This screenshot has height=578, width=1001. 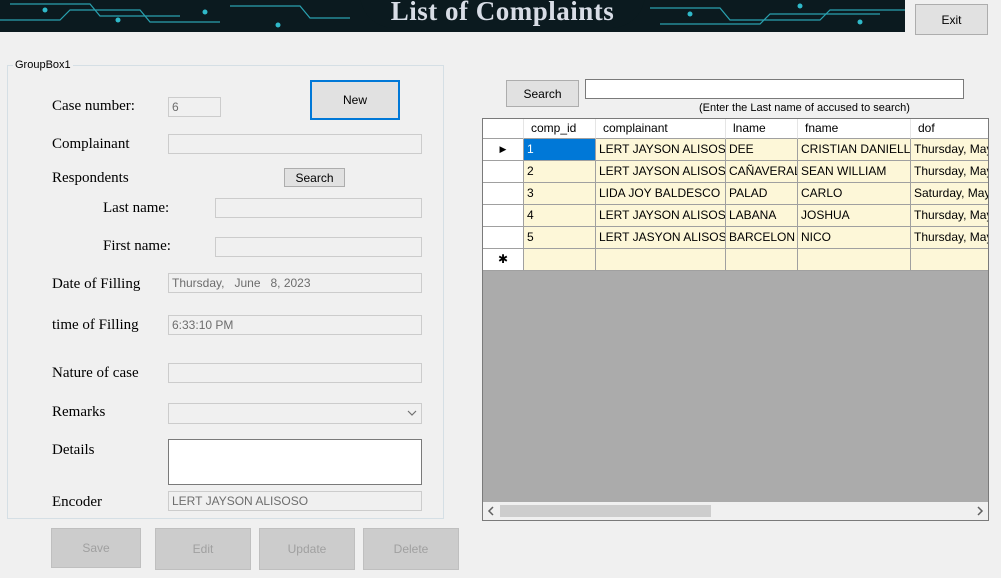 What do you see at coordinates (79, 412) in the screenshot?
I see `remarks-label: Remarks` at bounding box center [79, 412].